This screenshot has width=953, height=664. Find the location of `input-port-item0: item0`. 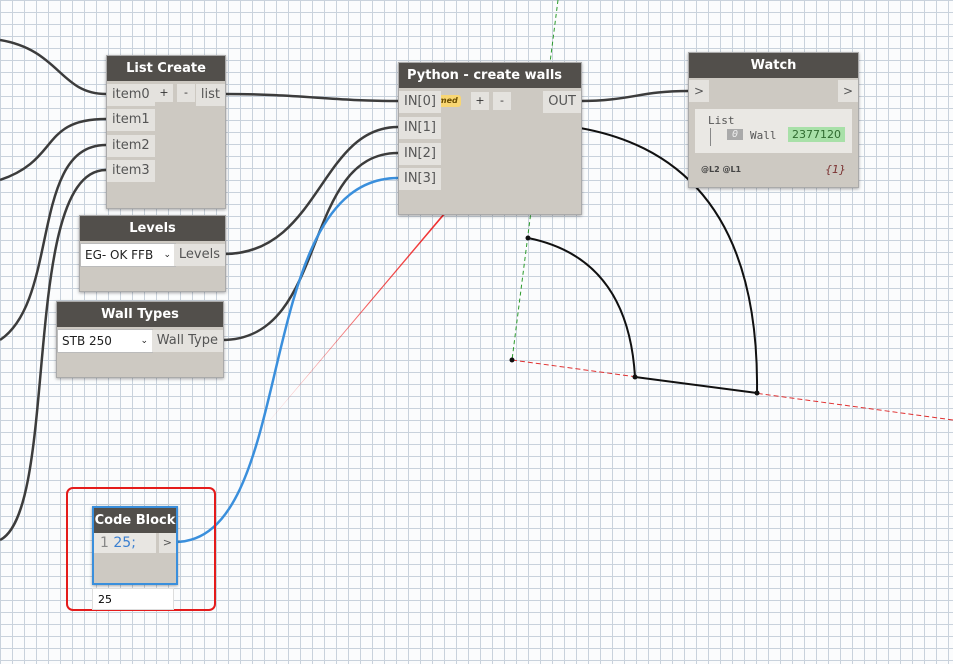

input-port-item0: item0 is located at coordinates (131, 95).